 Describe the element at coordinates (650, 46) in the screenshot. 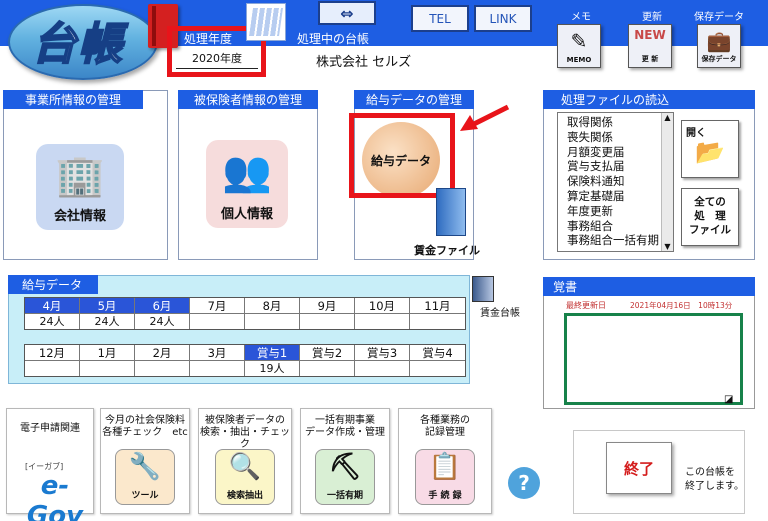

I see `update-button: NEW 更 新` at that location.